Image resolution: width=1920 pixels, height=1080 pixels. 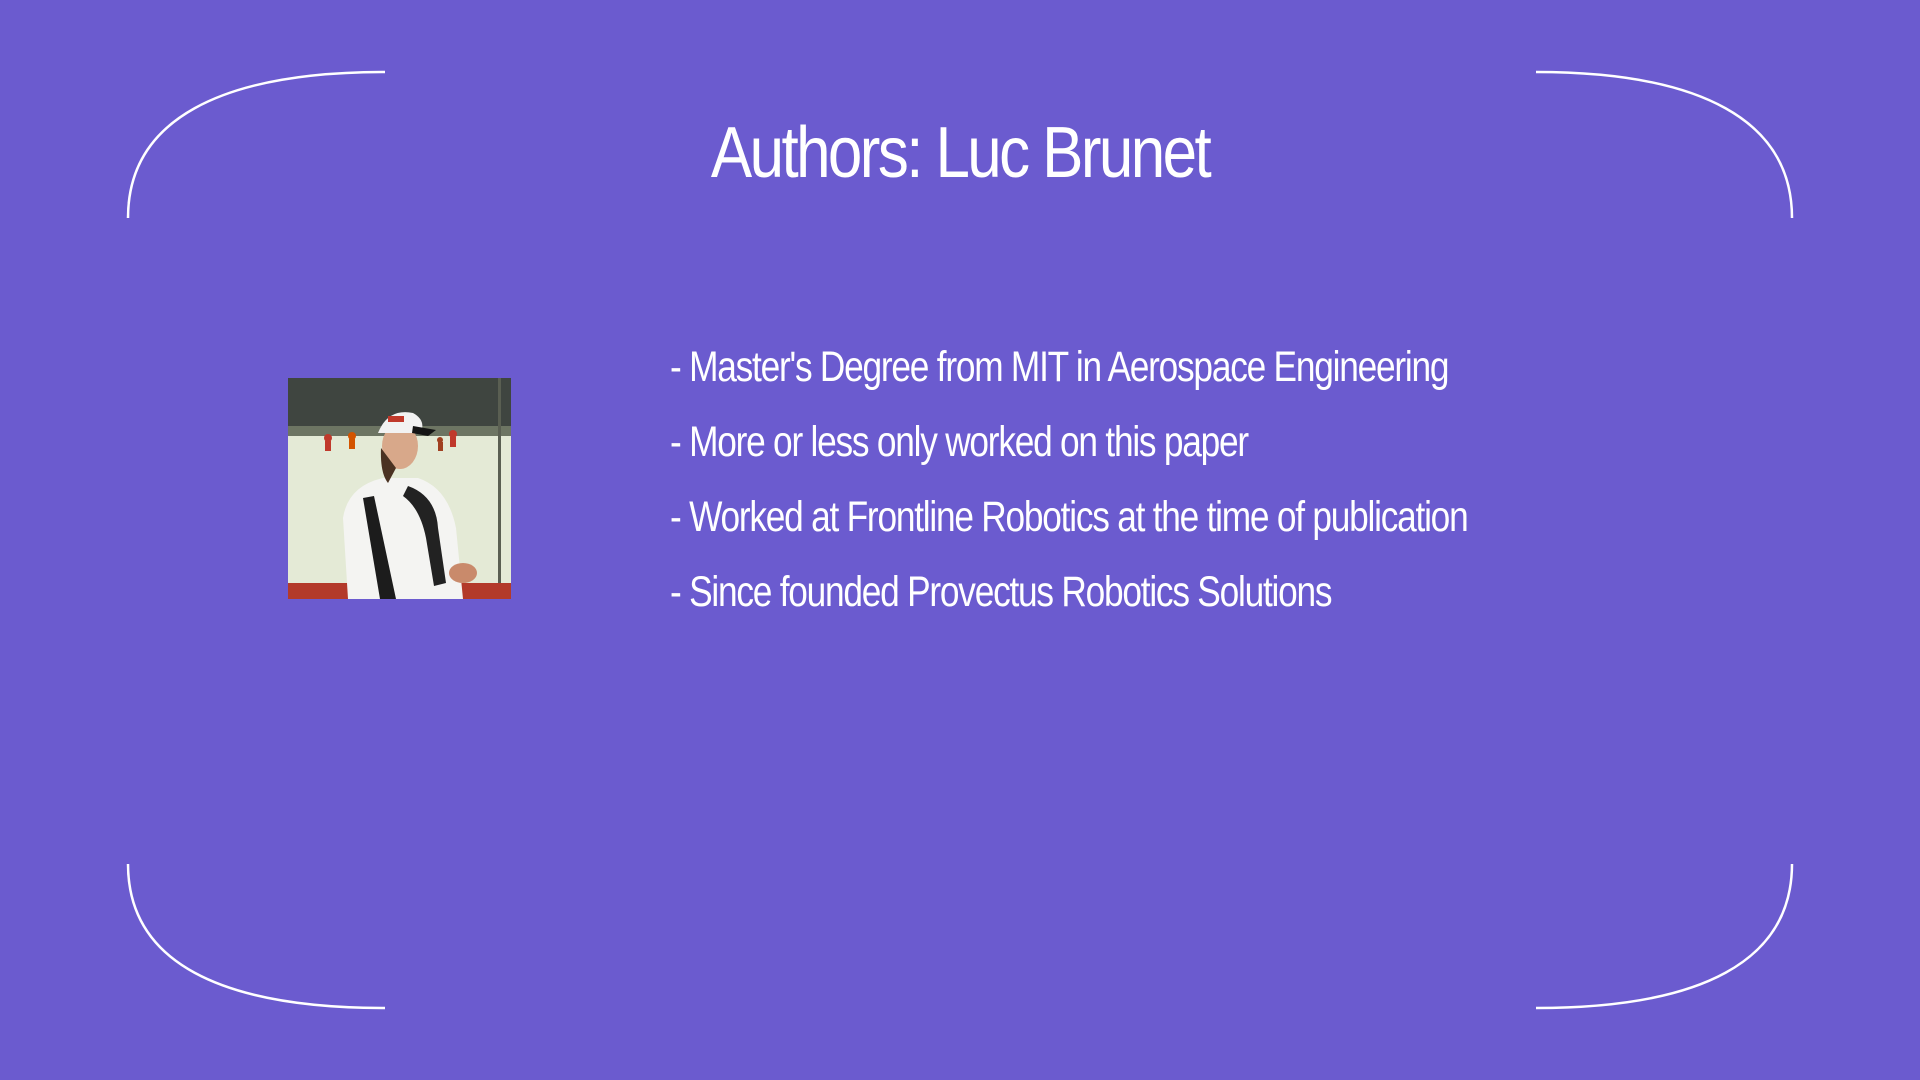 I want to click on bullet-item: - More or less only worked on this paper, so click(x=959, y=442).